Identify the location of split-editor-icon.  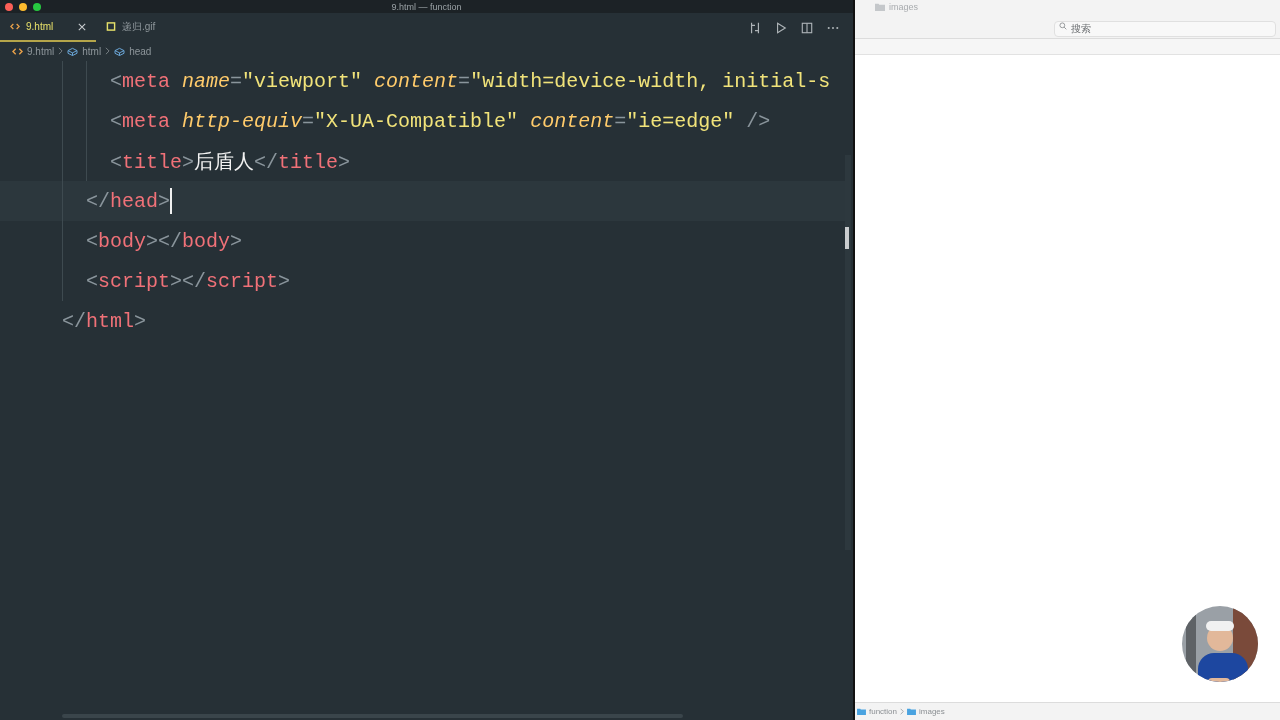
(807, 27).